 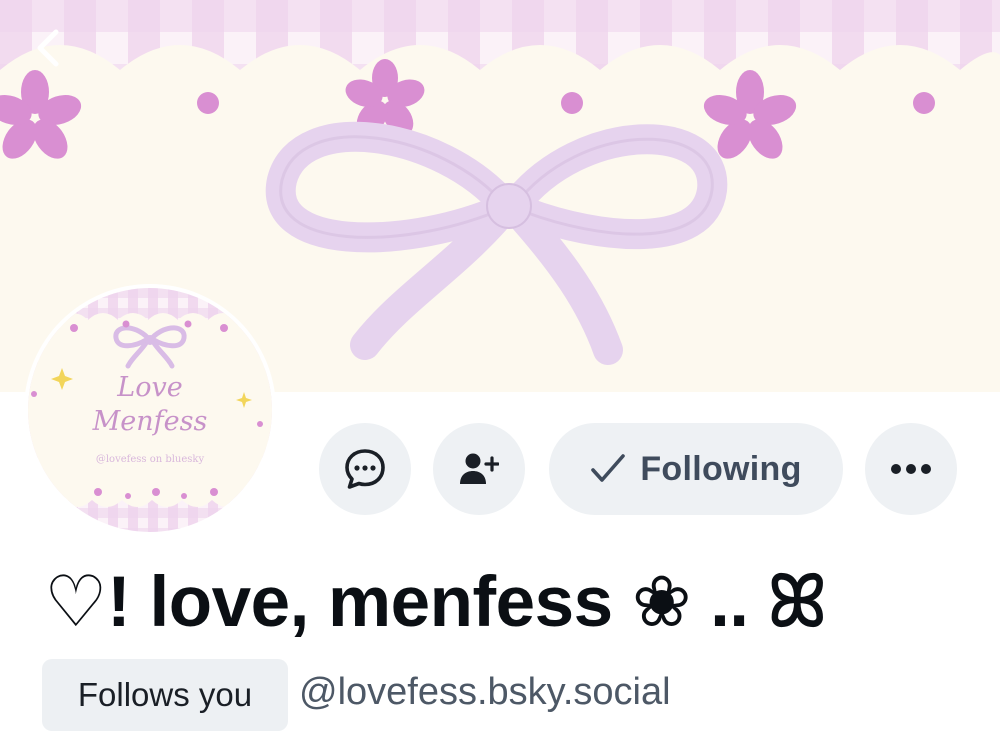 What do you see at coordinates (150, 459) in the screenshot?
I see `avatar-handle-text: @lovefess on bluesky` at bounding box center [150, 459].